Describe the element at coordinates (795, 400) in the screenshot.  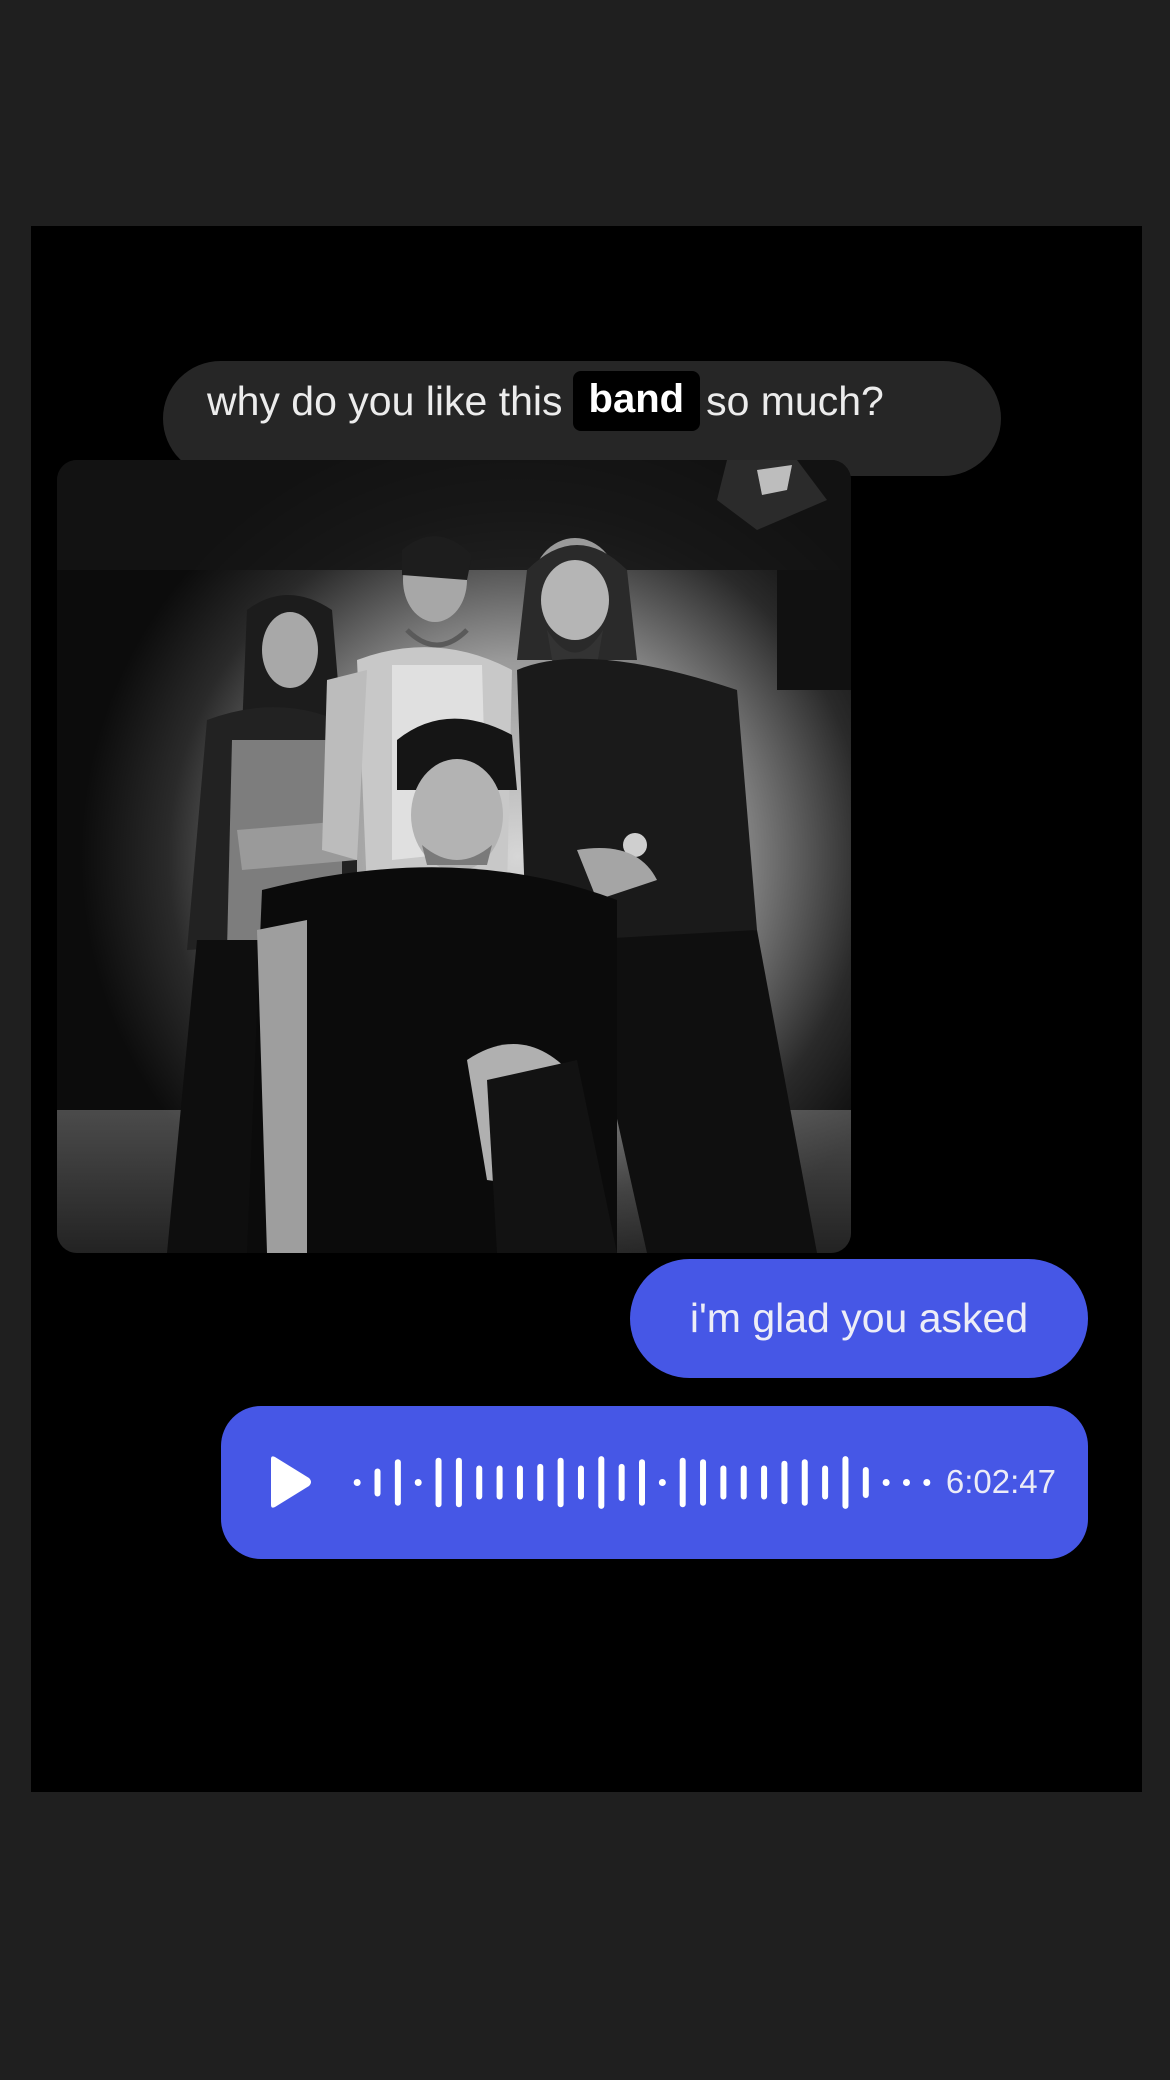
I see `incoming-text-after: so much?` at that location.